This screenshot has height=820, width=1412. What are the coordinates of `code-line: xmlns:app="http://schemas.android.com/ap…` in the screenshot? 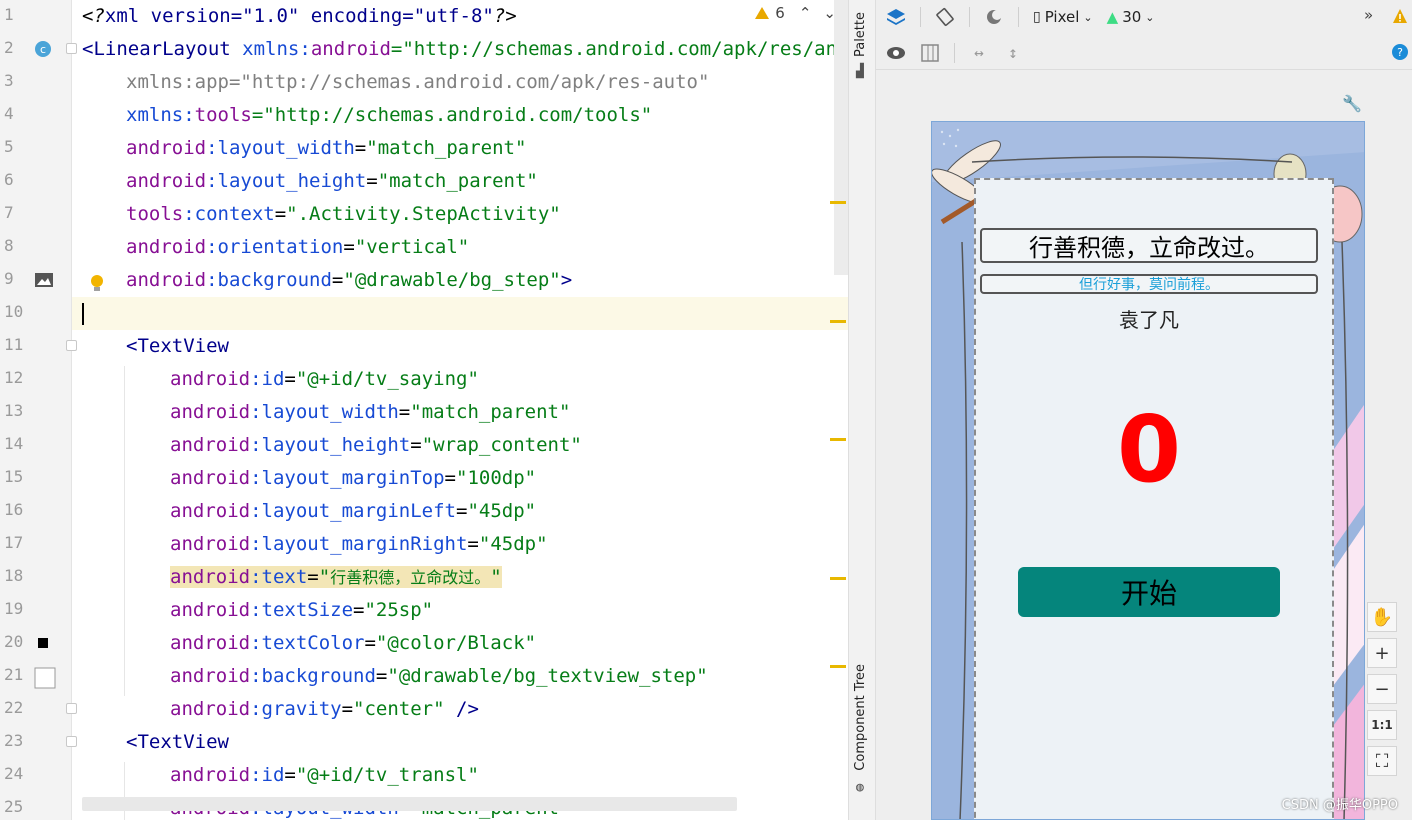 It's located at (418, 82).